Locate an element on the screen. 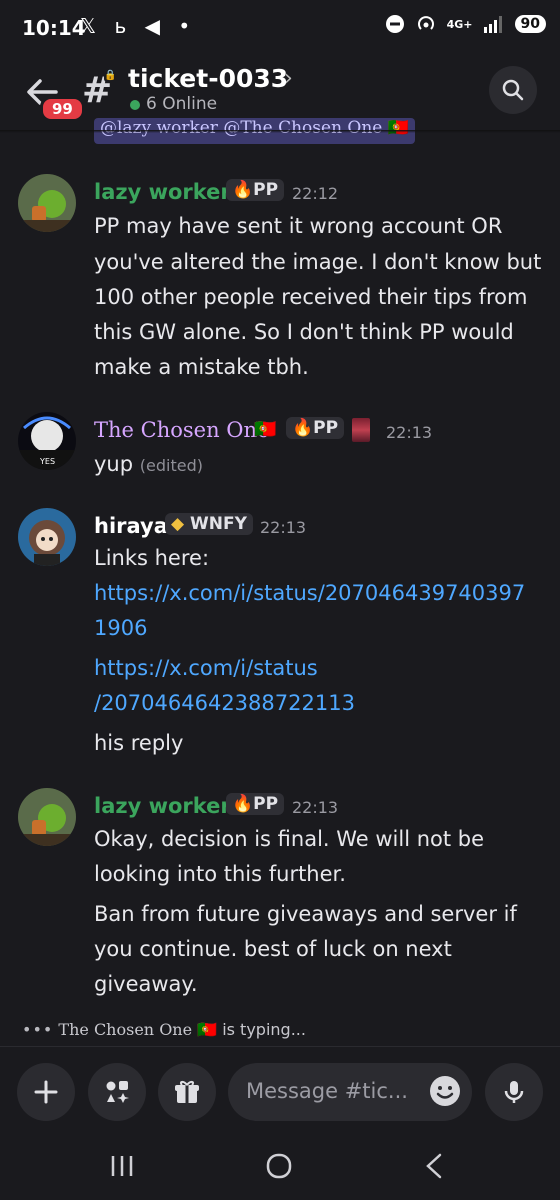  search-button is located at coordinates (513, 90).